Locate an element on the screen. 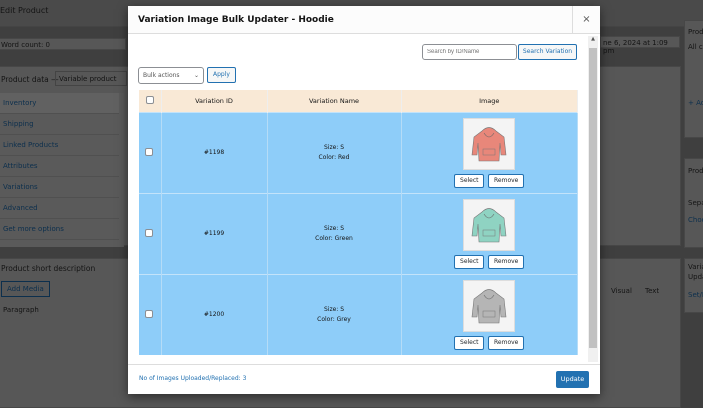  scroll-up-icon: ▲ is located at coordinates (593, 39).